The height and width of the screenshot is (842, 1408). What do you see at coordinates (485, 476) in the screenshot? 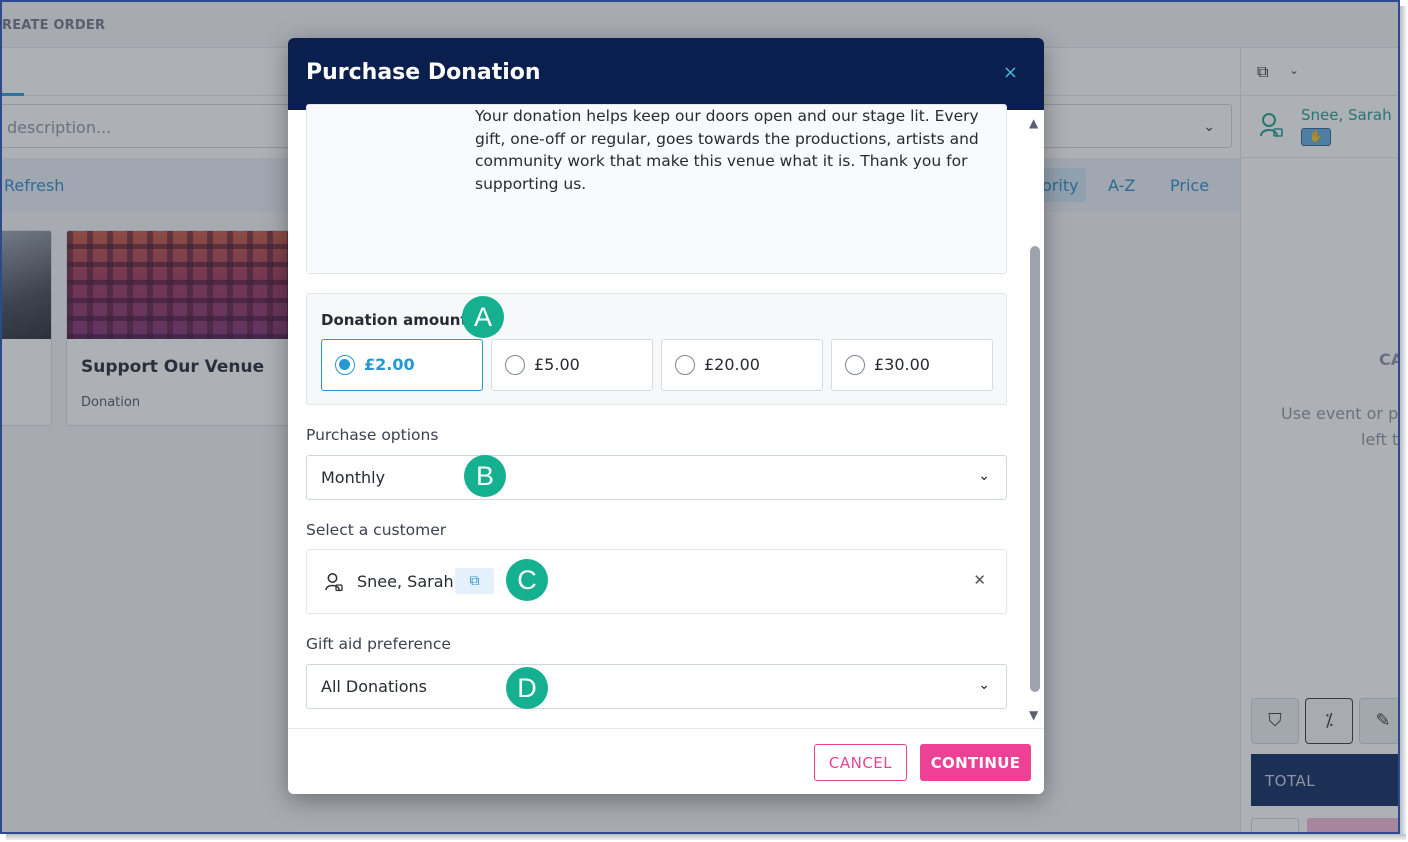
I see `callout-marker-b: B` at bounding box center [485, 476].